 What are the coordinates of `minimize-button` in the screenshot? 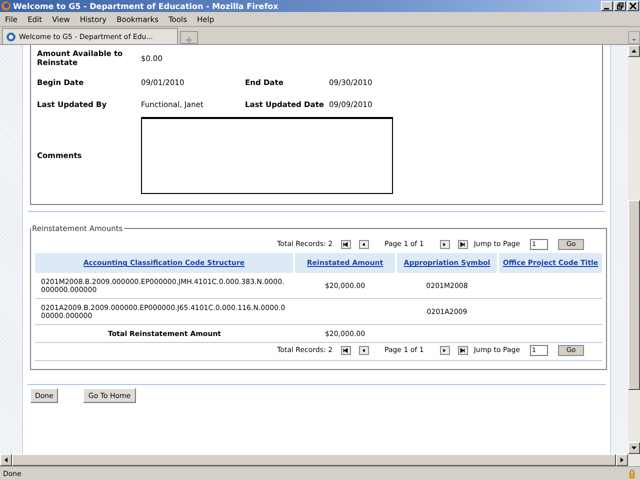 It's located at (607, 6).